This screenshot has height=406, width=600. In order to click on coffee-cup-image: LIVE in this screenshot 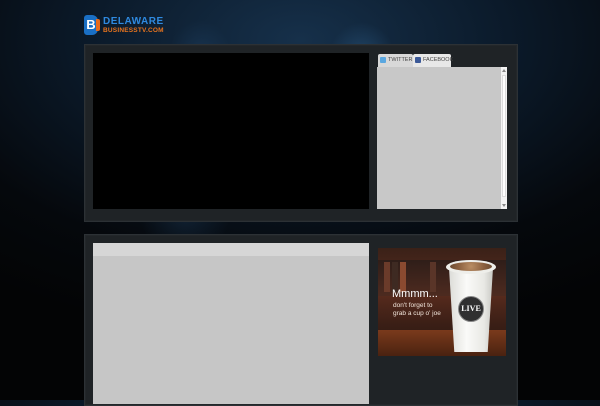, I will do `click(471, 306)`.